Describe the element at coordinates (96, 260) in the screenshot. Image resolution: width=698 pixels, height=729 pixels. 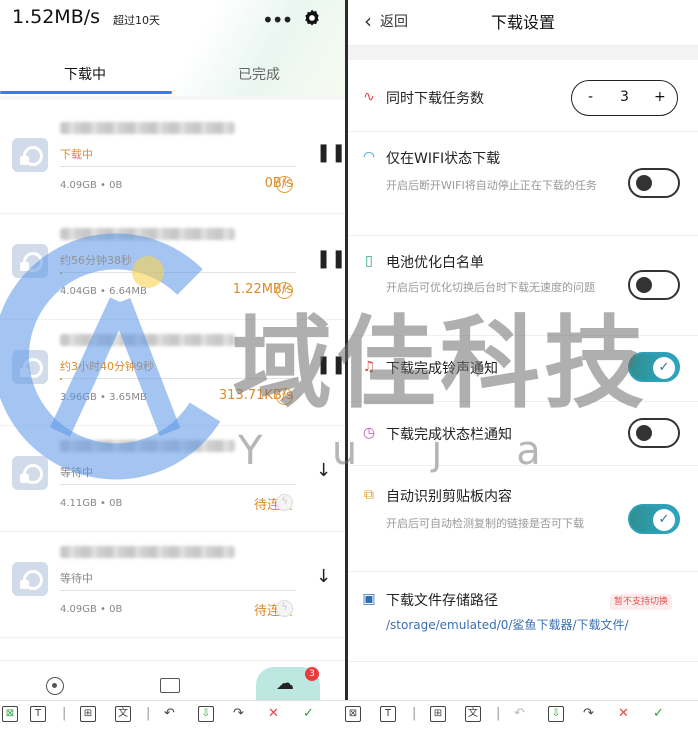
I see `download-status: 约56分钟38秒` at that location.